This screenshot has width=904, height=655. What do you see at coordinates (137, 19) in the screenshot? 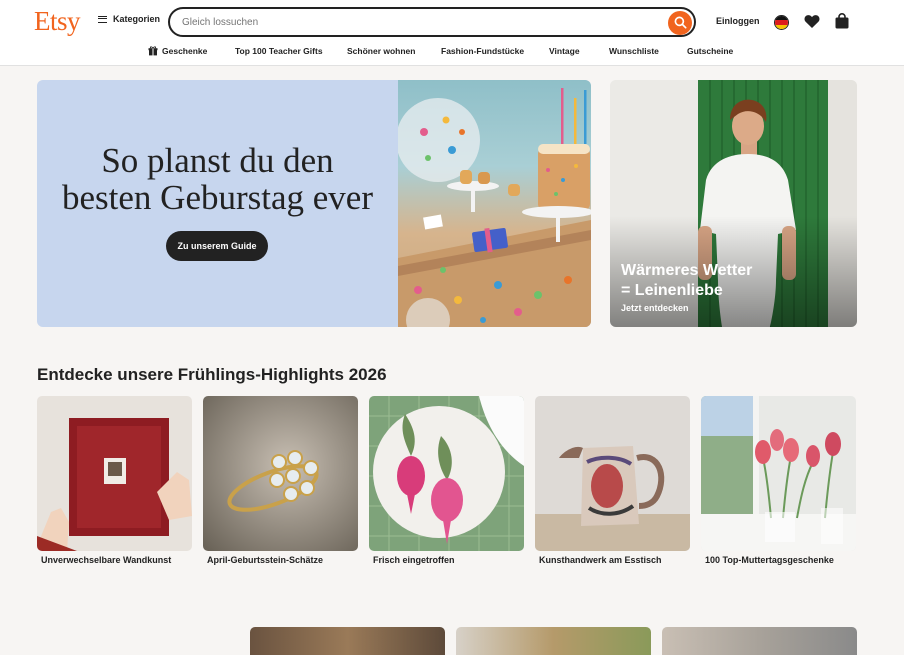
I see `categories-label: Kategorien` at bounding box center [137, 19].